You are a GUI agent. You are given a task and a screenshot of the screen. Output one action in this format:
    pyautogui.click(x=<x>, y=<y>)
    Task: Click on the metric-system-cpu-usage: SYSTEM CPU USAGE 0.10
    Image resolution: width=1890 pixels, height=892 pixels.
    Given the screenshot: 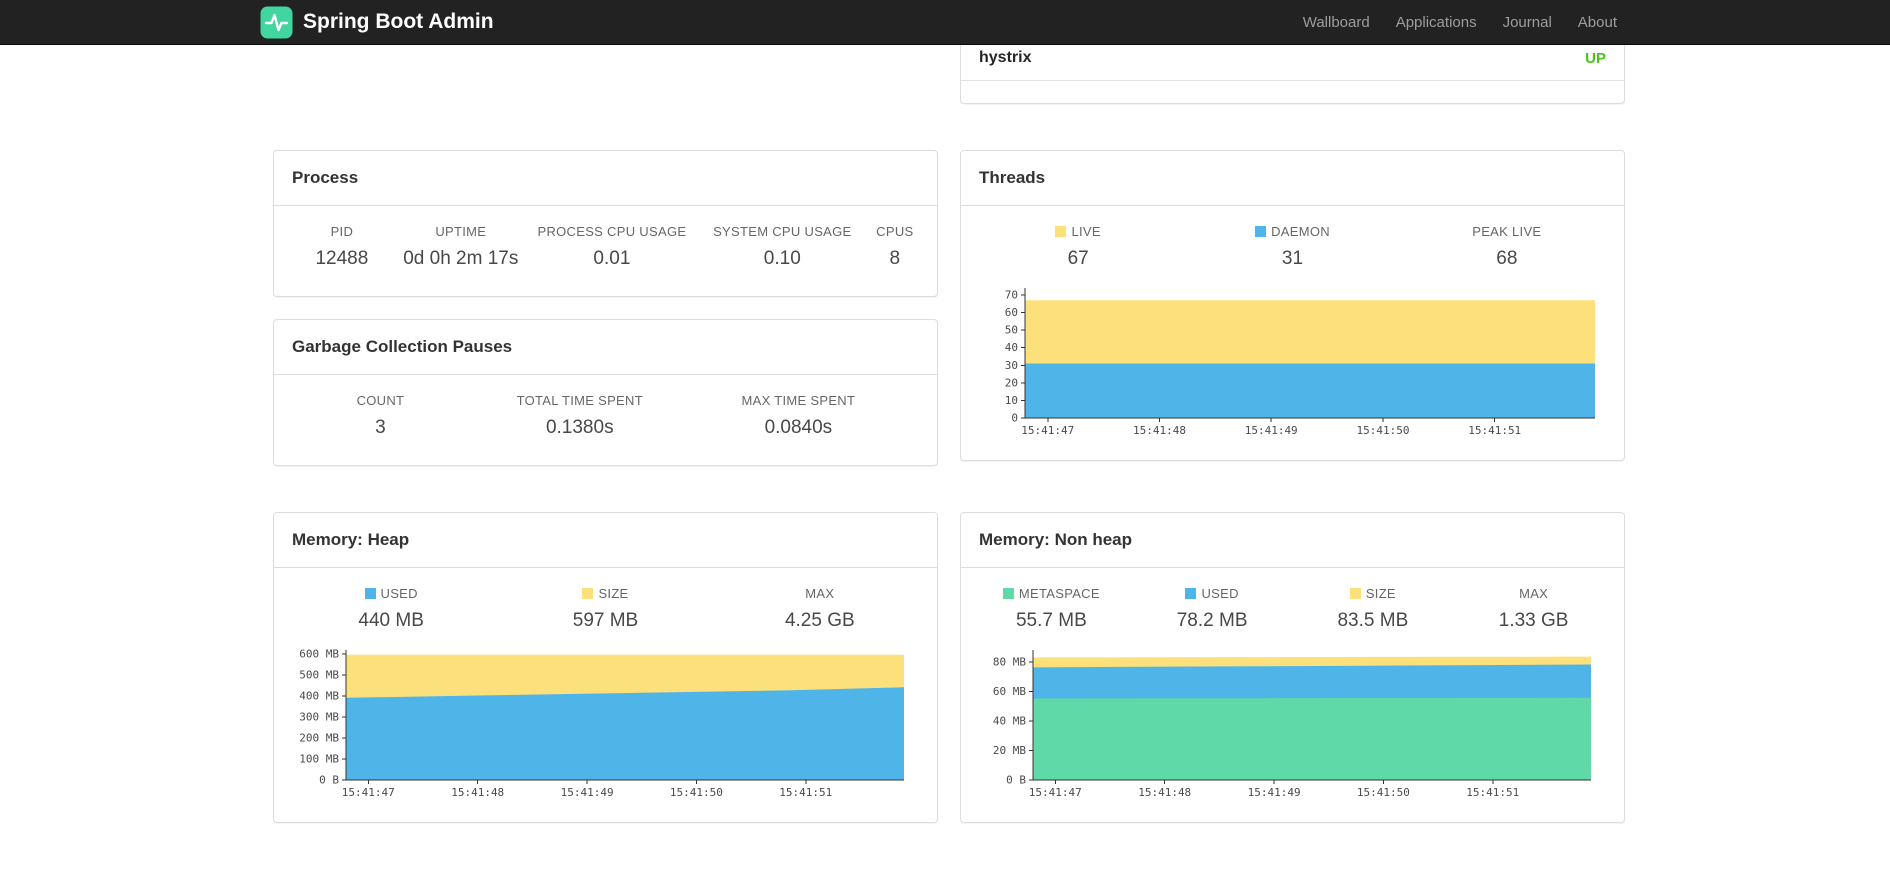 What is the action you would take?
    pyautogui.click(x=782, y=247)
    